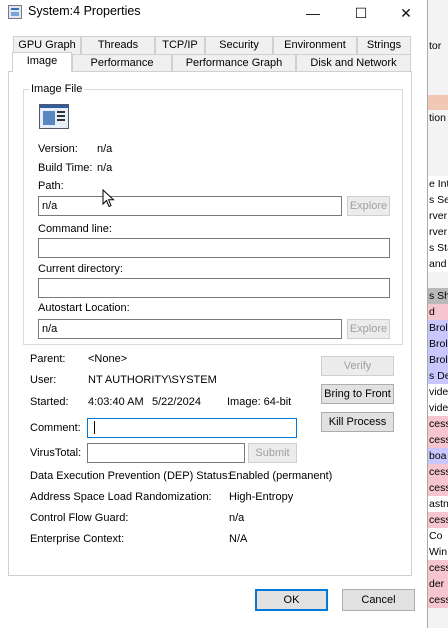 The width and height of the screenshot is (448, 628). What do you see at coordinates (80, 269) in the screenshot?
I see `current-directory-label: Current directory:` at bounding box center [80, 269].